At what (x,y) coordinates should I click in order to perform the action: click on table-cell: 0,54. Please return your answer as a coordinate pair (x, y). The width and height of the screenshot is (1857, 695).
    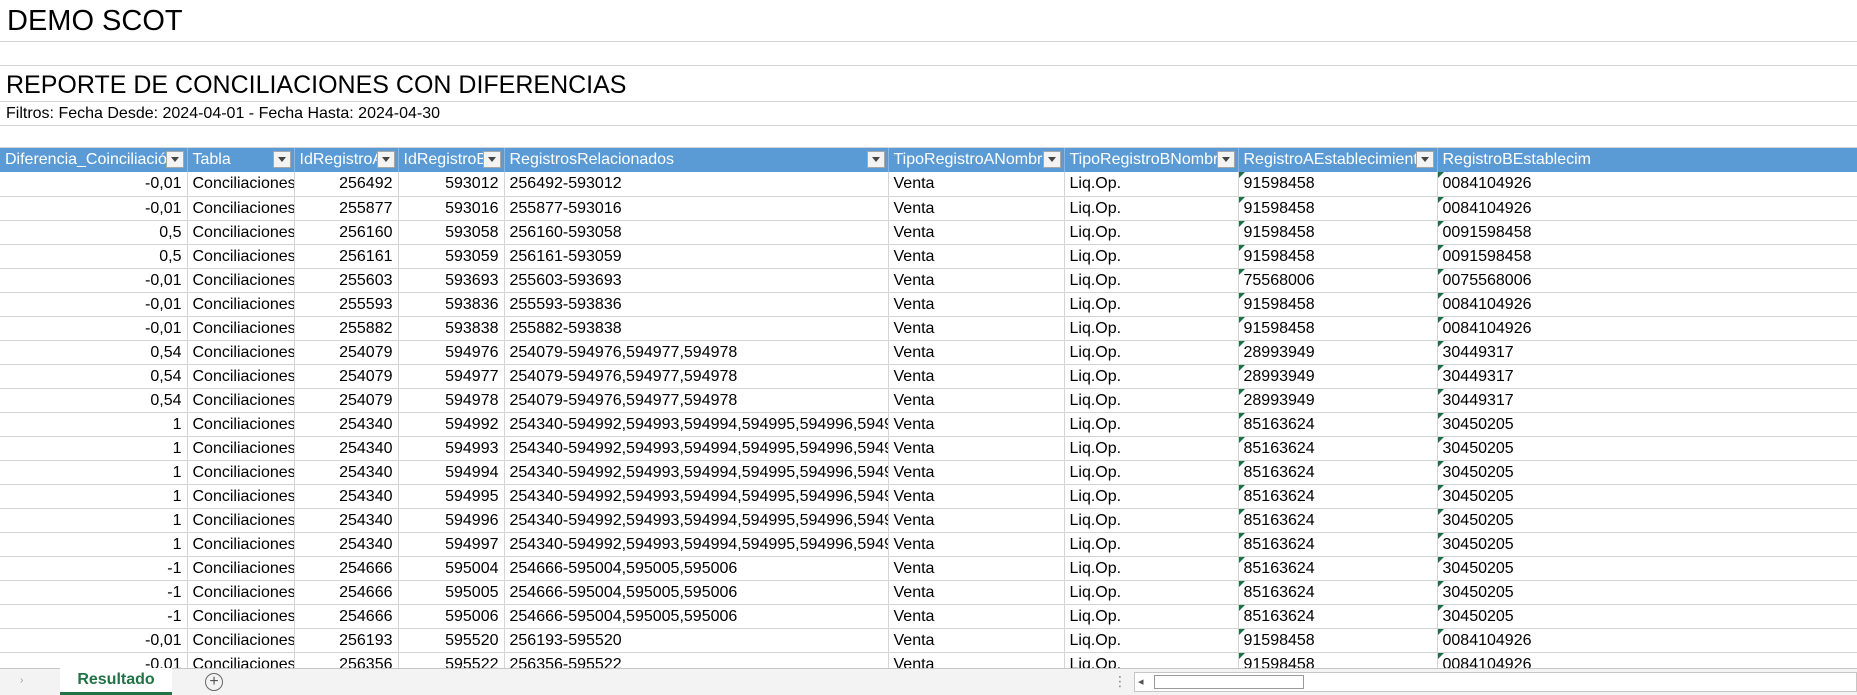
    Looking at the image, I should click on (94, 376).